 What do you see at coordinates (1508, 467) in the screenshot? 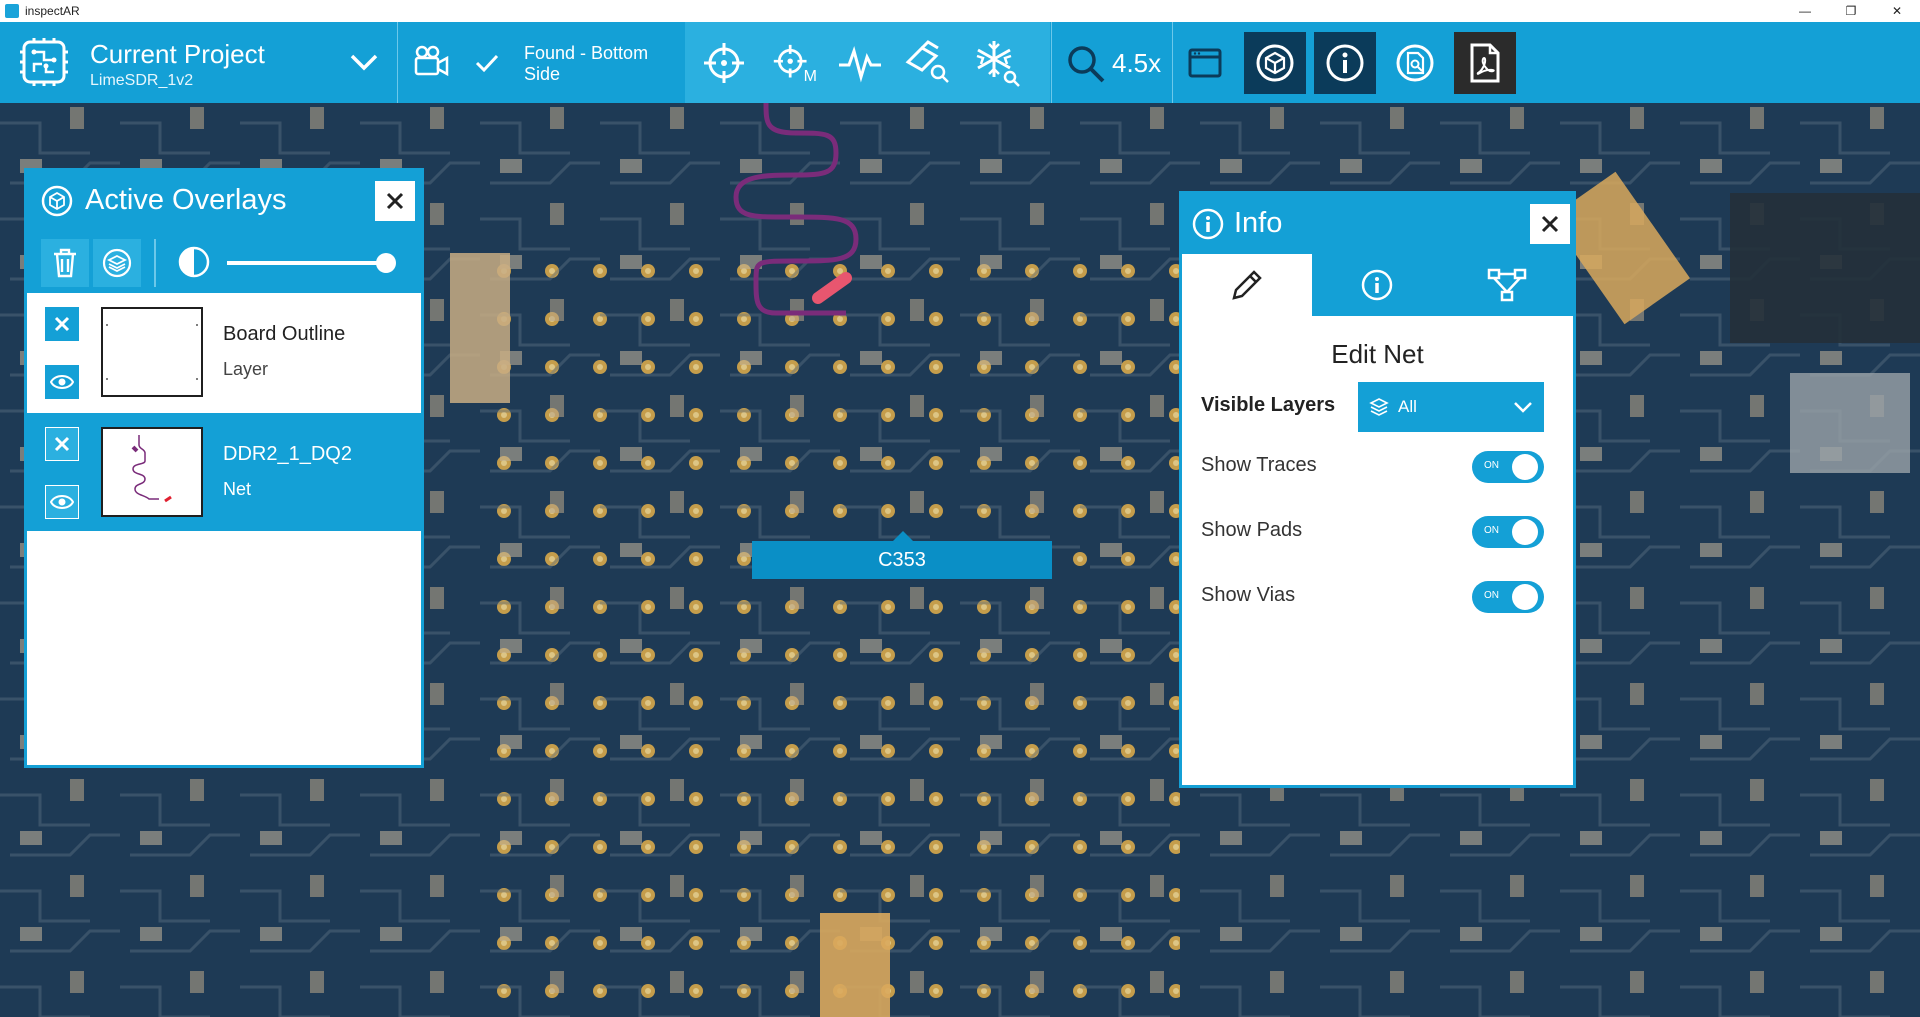
I see `show-traces-toggle: ON` at bounding box center [1508, 467].